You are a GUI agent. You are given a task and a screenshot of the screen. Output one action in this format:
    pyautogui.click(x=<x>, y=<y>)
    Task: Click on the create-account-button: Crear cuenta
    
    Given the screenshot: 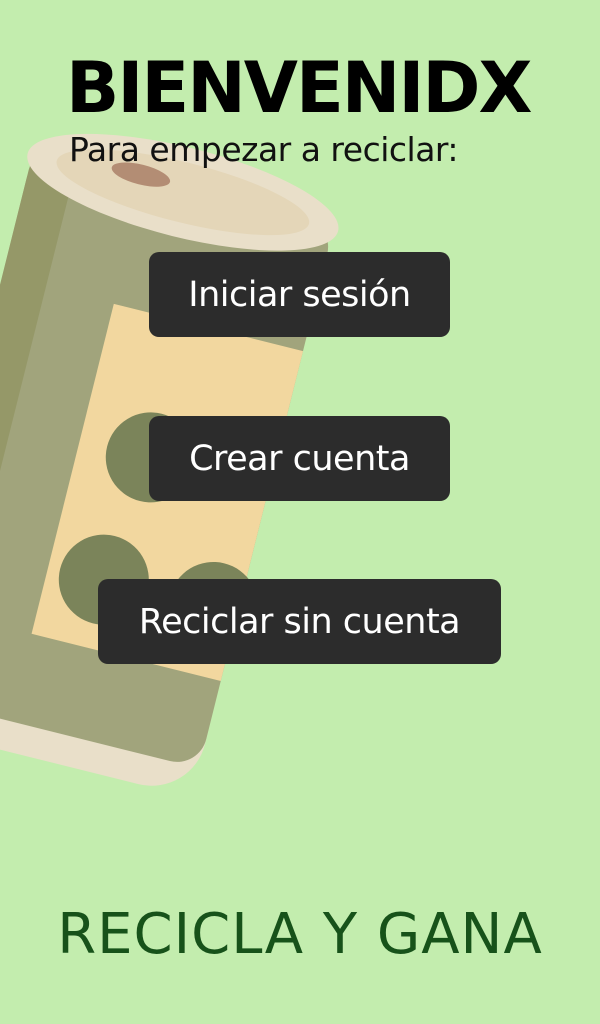 What is the action you would take?
    pyautogui.click(x=299, y=458)
    